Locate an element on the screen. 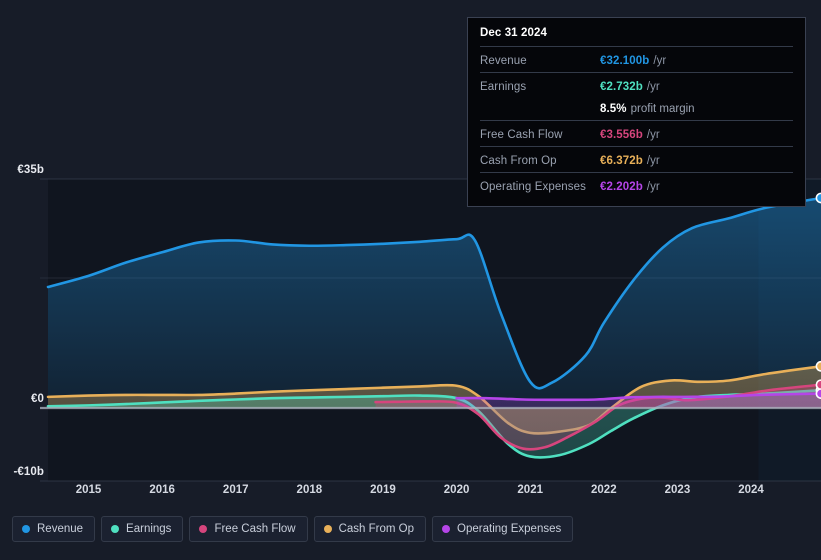 Image resolution: width=821 pixels, height=560 pixels. tooltip-metric-value: €2.202b is located at coordinates (621, 187).